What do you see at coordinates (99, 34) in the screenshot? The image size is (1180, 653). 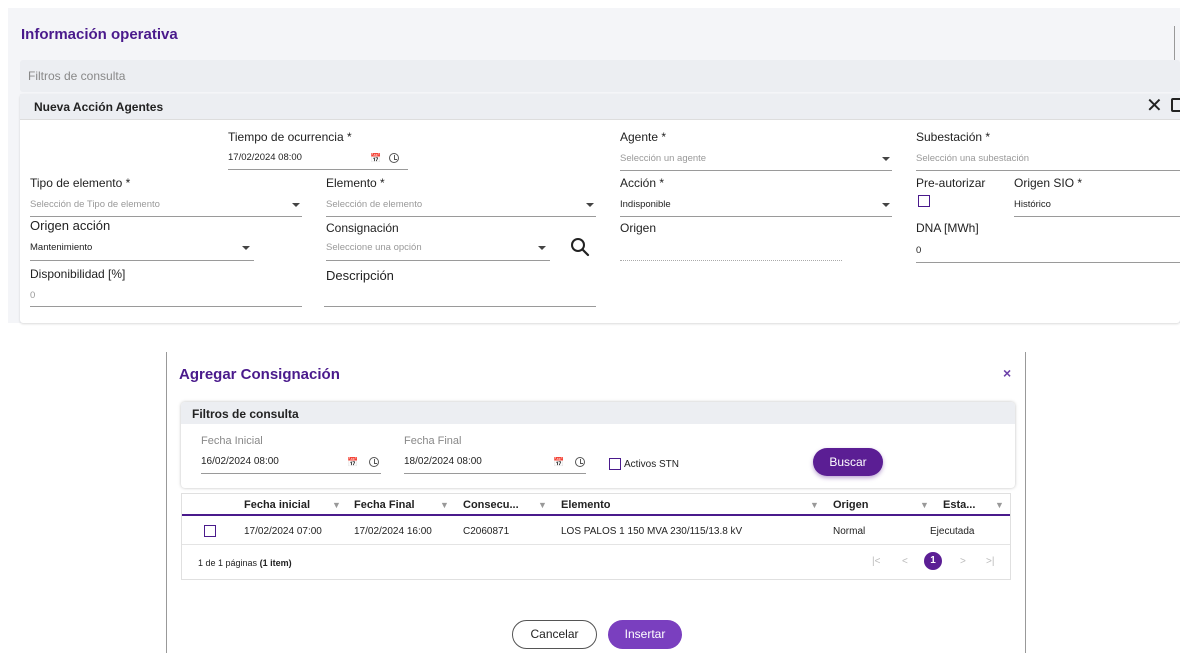 I see `page-title: Información operativa` at bounding box center [99, 34].